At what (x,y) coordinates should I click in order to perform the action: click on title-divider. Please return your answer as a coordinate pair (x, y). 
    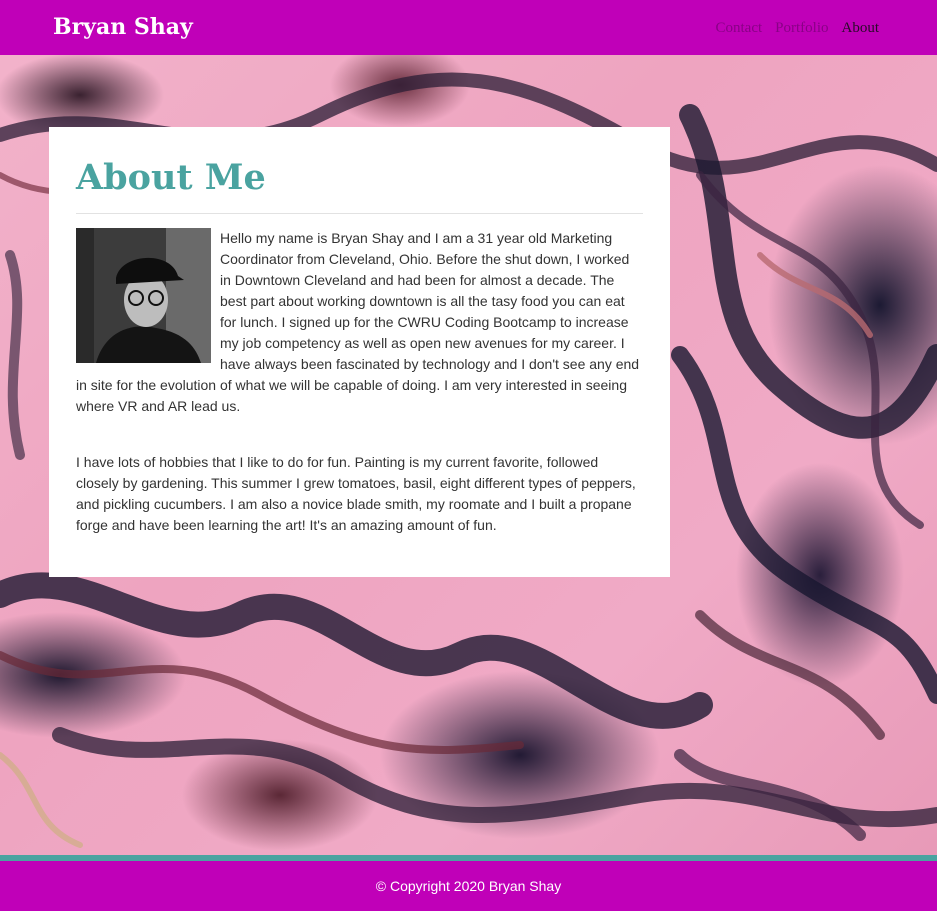
    Looking at the image, I should click on (359, 213).